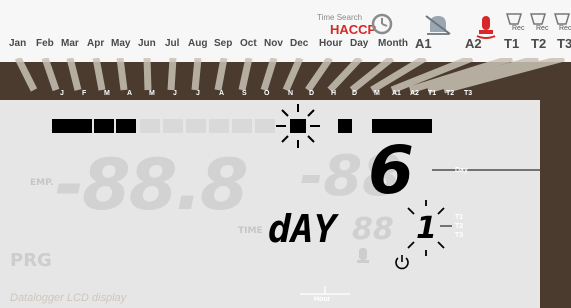 The image size is (571, 308). I want to click on figure-caption: Datalogger LCD display, so click(68, 298).